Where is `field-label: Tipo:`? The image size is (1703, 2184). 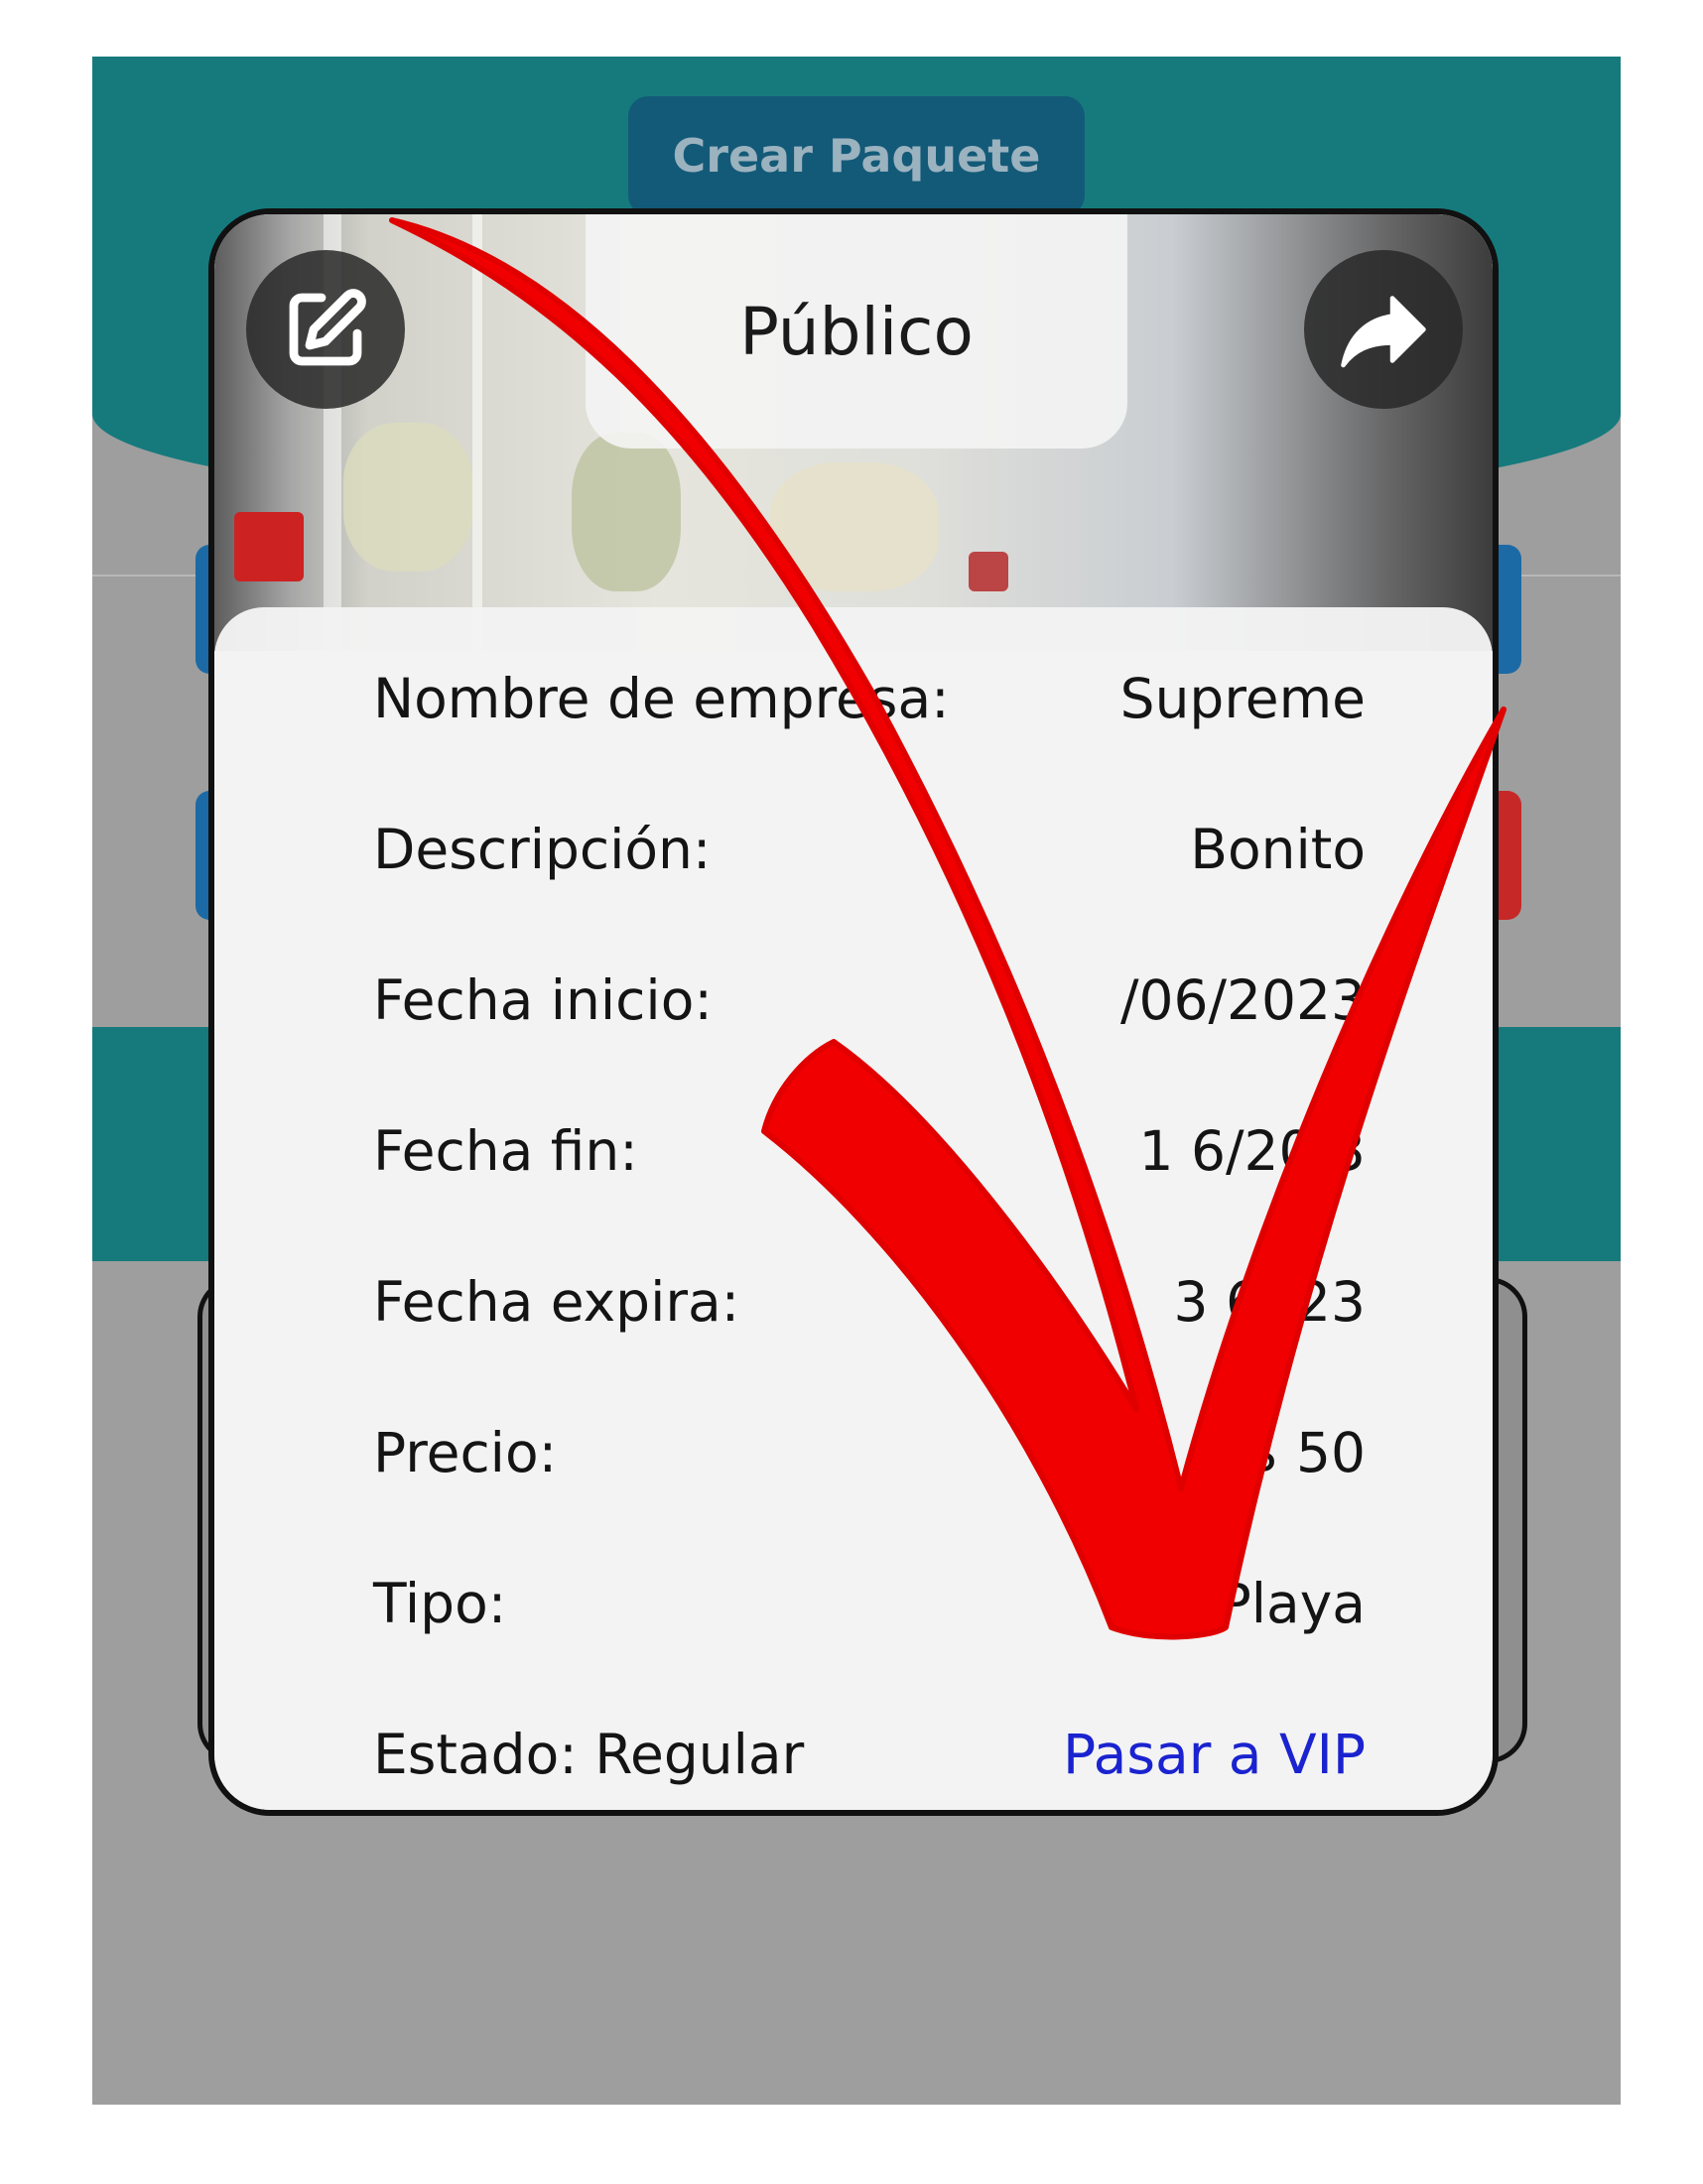 field-label: Tipo: is located at coordinates (440, 1603).